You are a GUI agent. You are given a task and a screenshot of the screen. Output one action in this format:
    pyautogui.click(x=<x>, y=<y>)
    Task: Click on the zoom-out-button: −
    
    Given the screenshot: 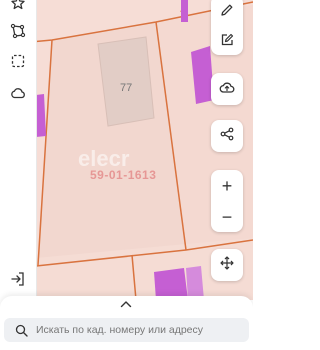 What is the action you would take?
    pyautogui.click(x=227, y=217)
    